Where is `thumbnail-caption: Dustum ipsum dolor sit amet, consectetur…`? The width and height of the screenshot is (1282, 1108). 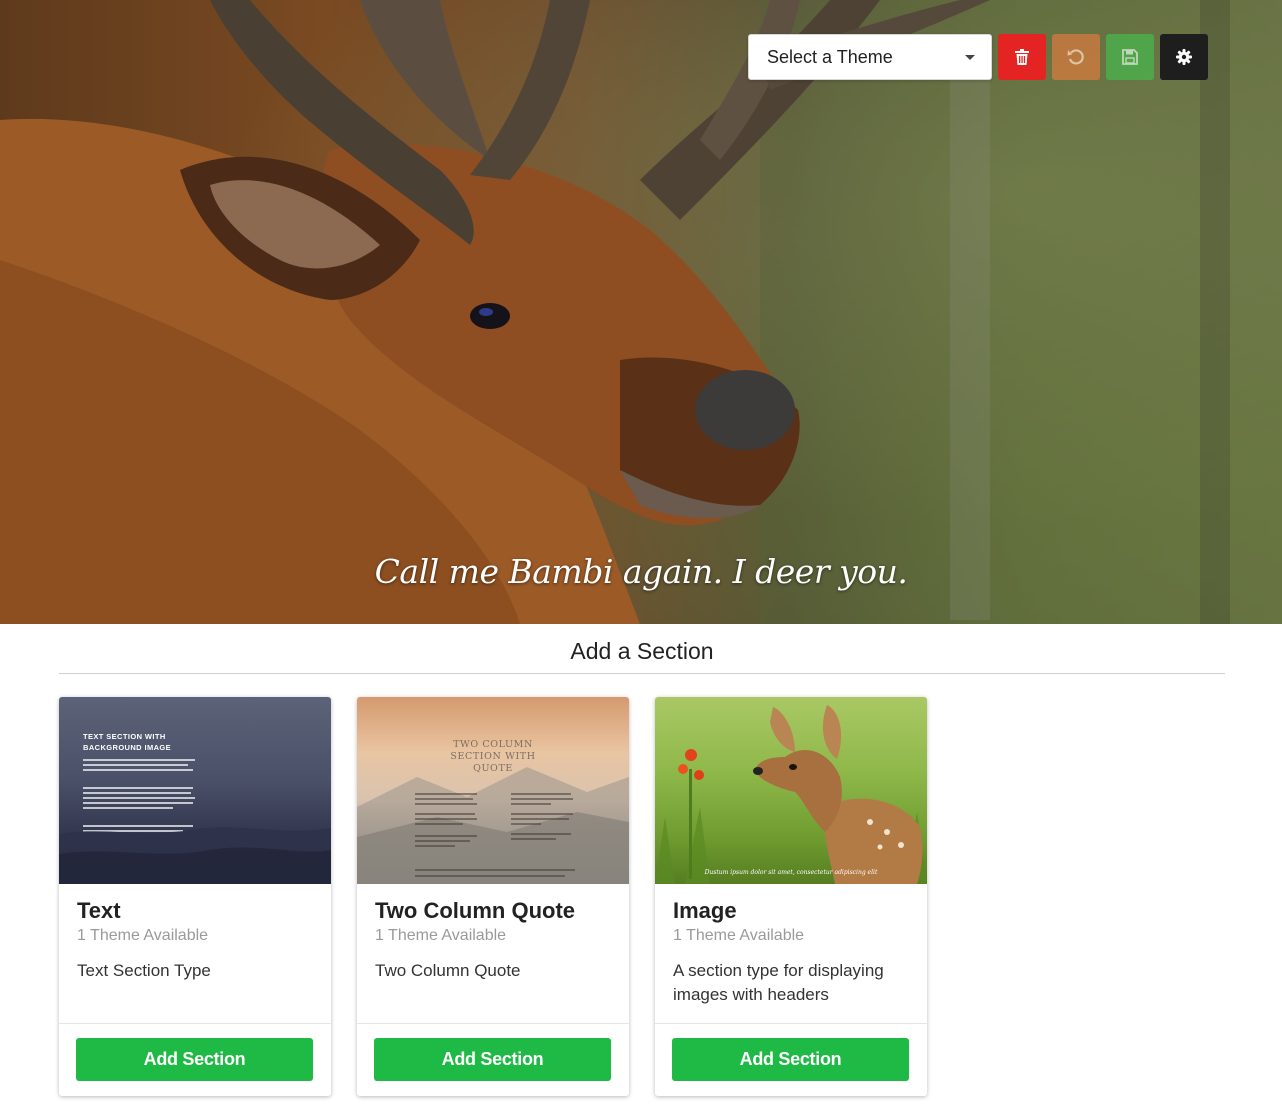 thumbnail-caption: Dustum ipsum dolor sit amet, consectetur… is located at coordinates (791, 872).